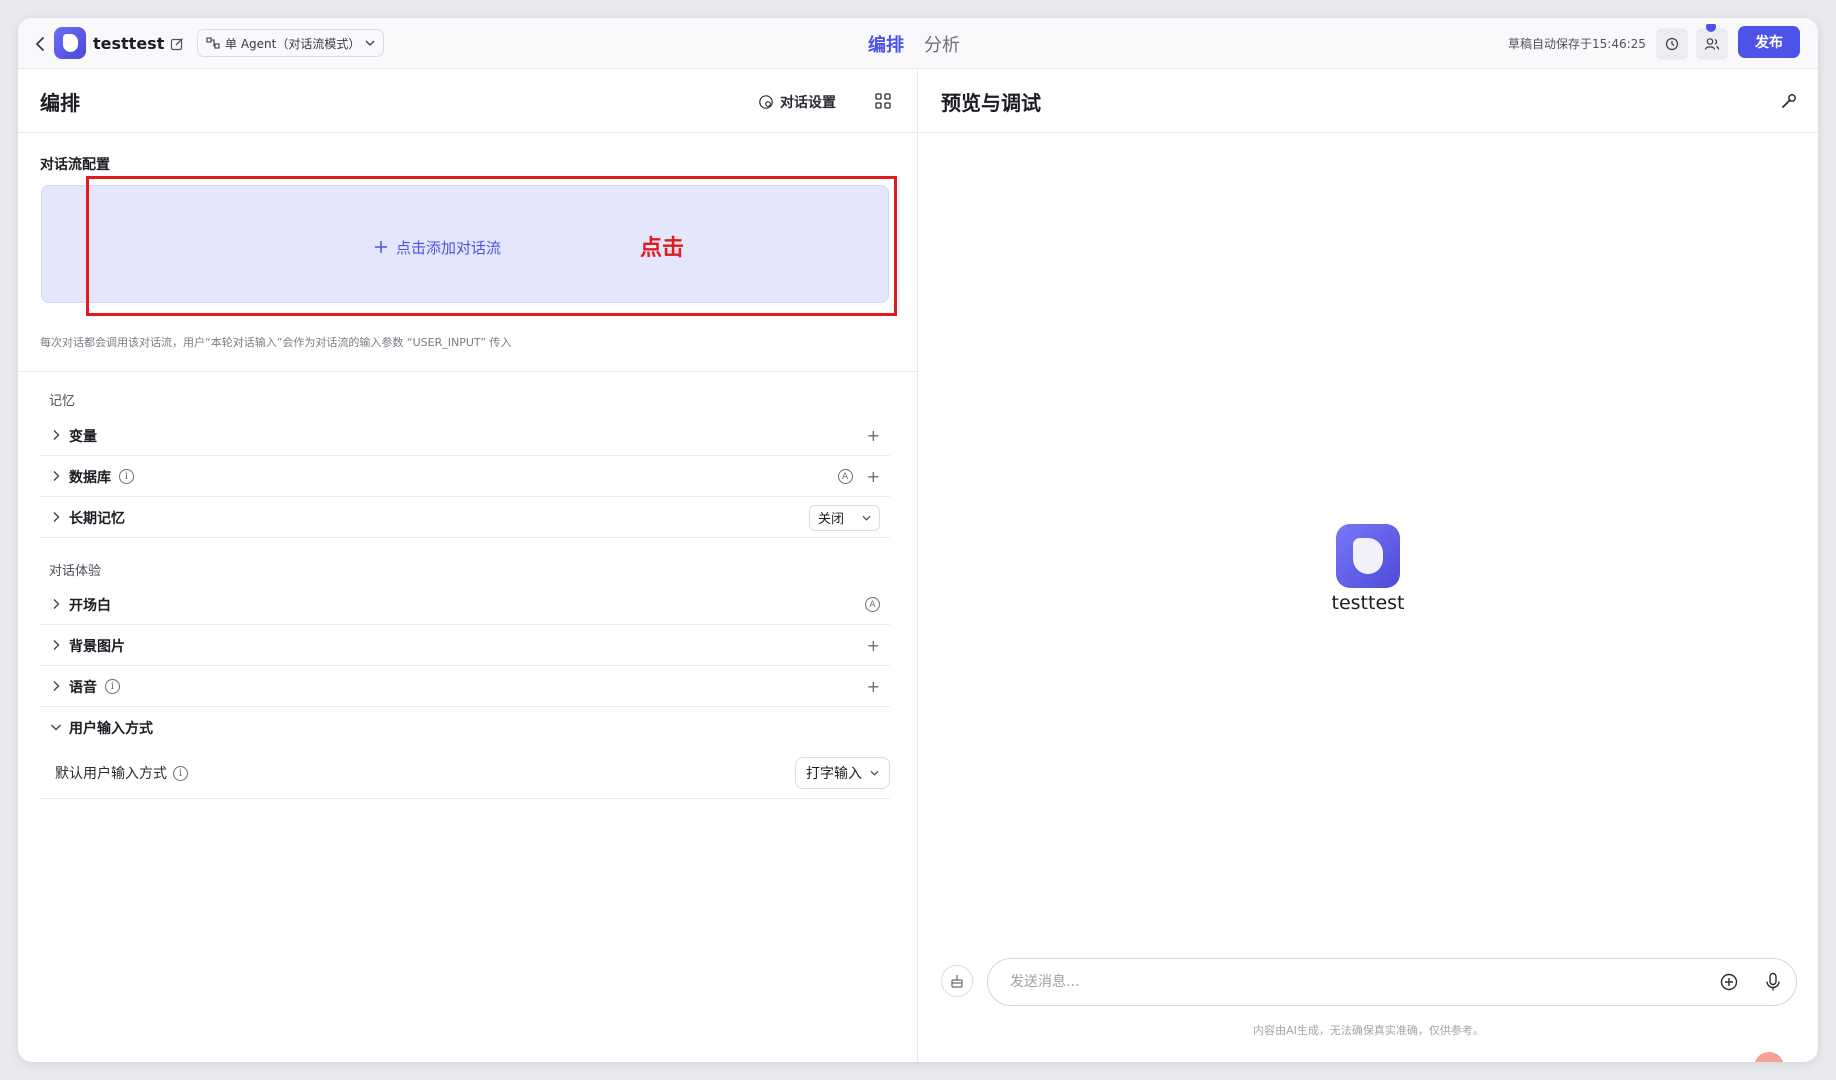 The image size is (1836, 1080). I want to click on chevron-left-icon, so click(39, 43).